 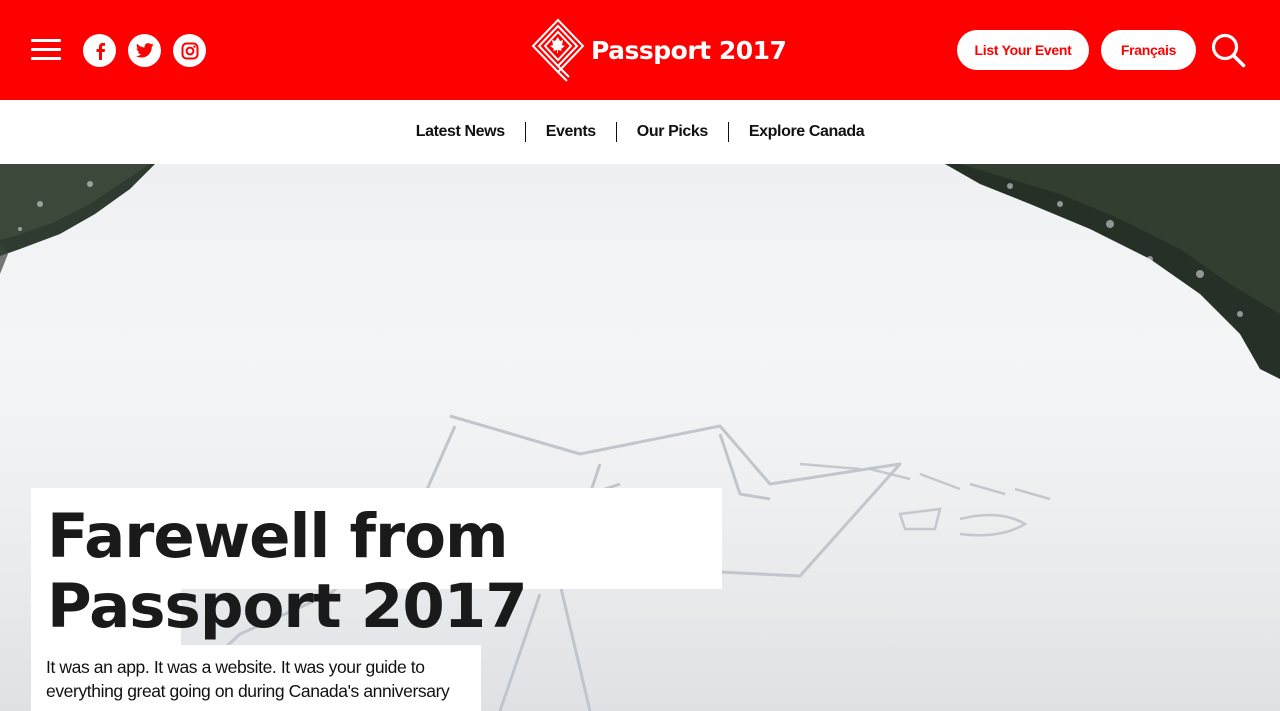 I want to click on list-your-event-button: List Your Event, so click(x=1023, y=50).